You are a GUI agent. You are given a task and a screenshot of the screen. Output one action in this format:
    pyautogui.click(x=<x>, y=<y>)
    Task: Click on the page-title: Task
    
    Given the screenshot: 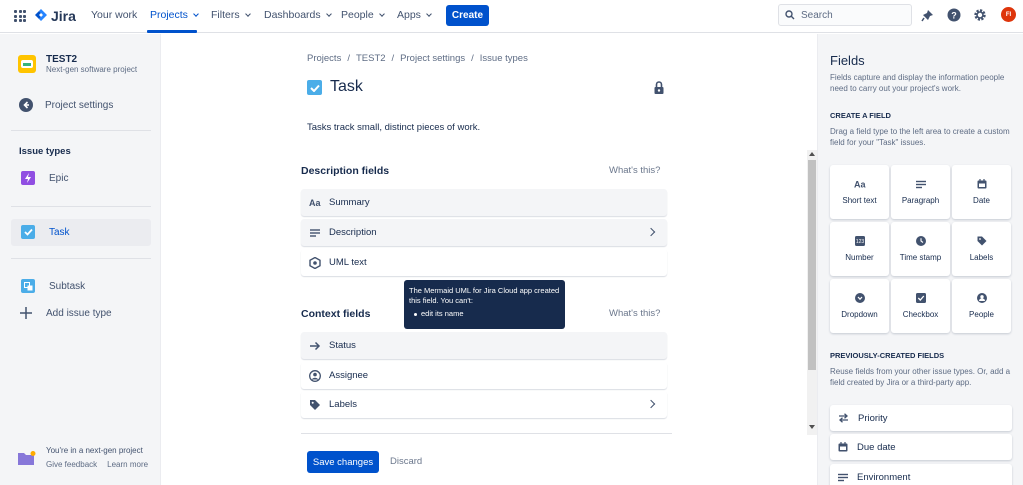 What is the action you would take?
    pyautogui.click(x=346, y=87)
    